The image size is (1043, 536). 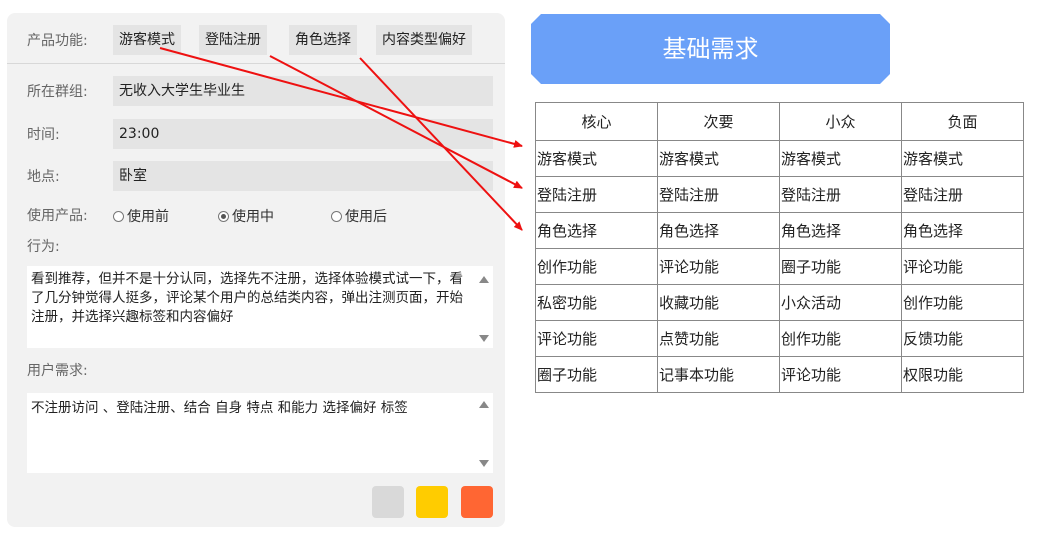 I want to click on radio-label: 使用后, so click(x=366, y=217).